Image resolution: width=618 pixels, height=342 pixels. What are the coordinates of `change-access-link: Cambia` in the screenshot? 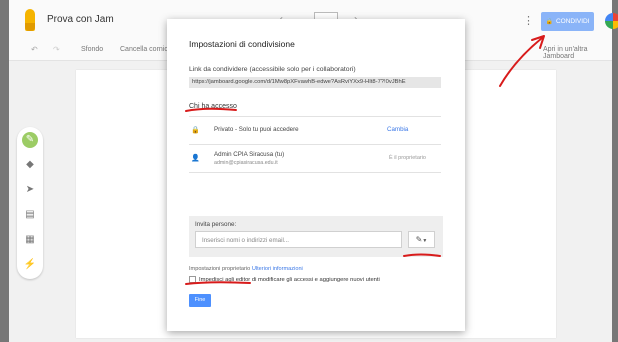 It's located at (397, 129).